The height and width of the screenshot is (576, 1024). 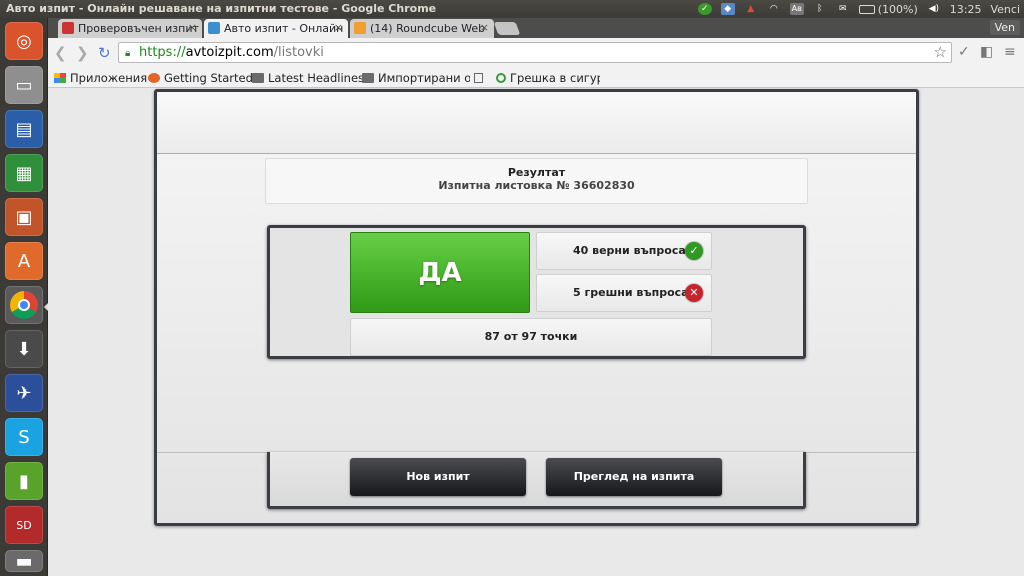 What do you see at coordinates (24, 561) in the screenshot?
I see `trash-icon: ▬` at bounding box center [24, 561].